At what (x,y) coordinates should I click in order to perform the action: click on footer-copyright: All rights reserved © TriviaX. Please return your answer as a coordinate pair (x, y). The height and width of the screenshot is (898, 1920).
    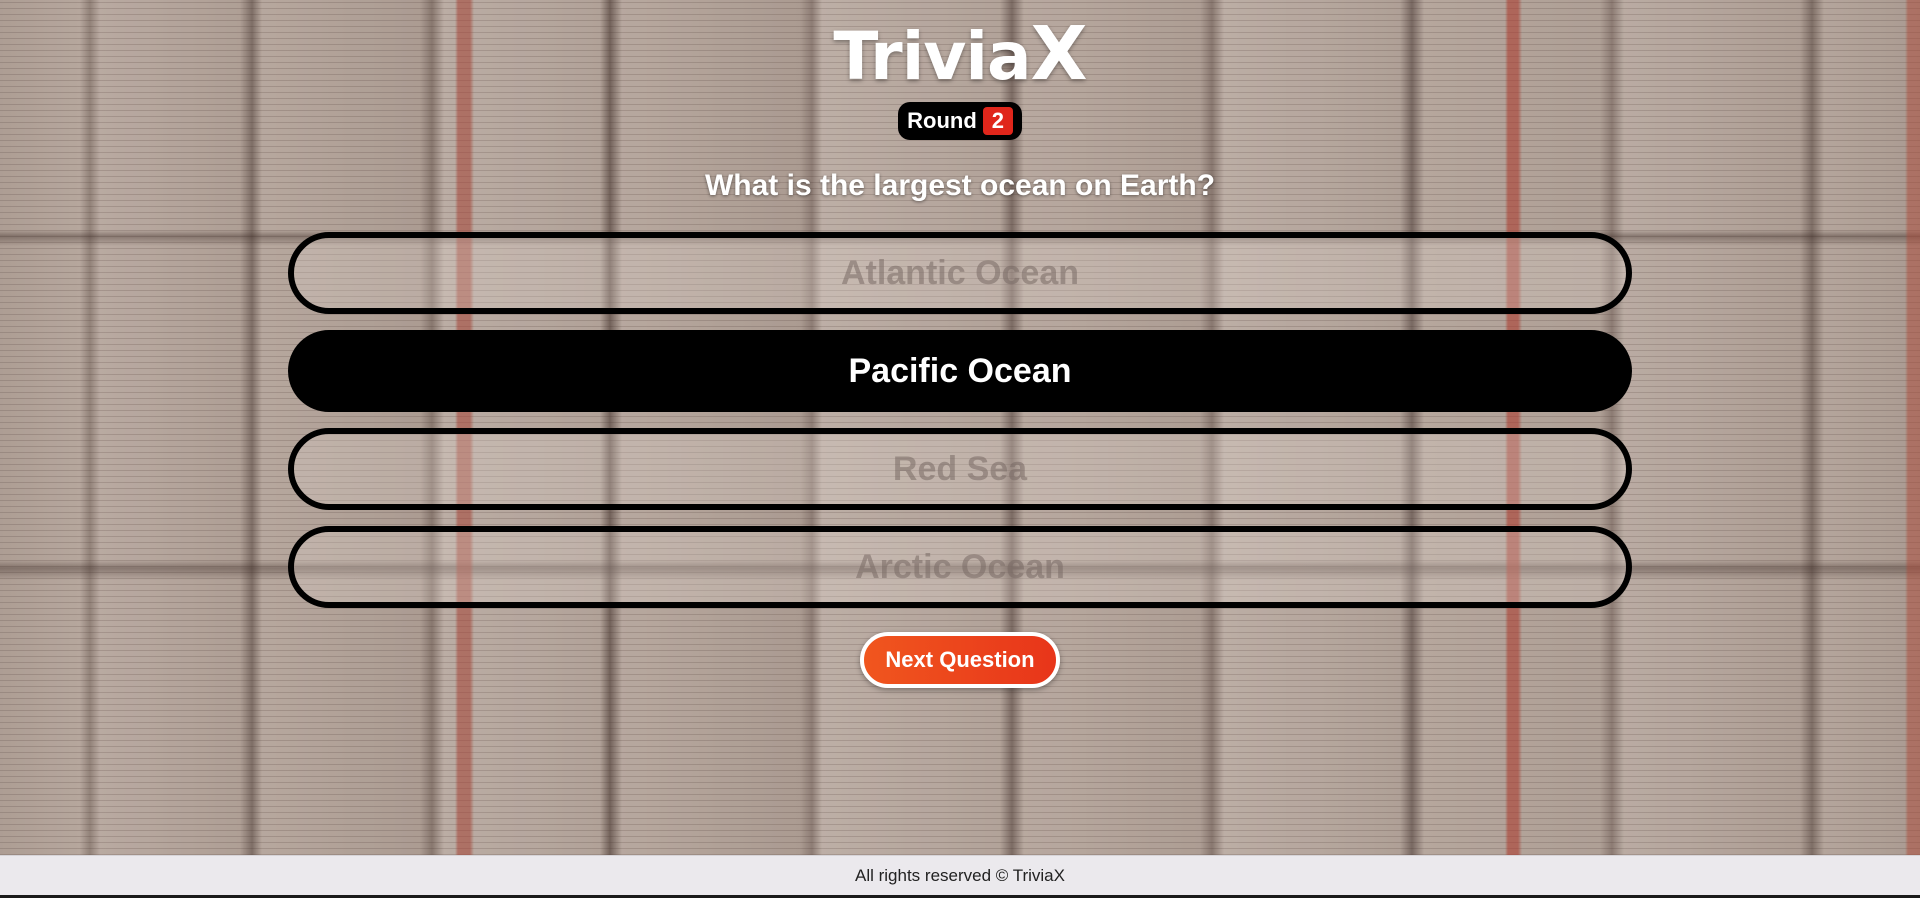
    Looking at the image, I should click on (960, 875).